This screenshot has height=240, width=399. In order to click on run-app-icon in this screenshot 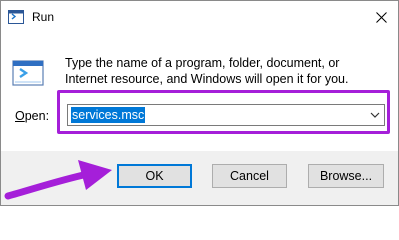, I will do `click(16, 17)`.